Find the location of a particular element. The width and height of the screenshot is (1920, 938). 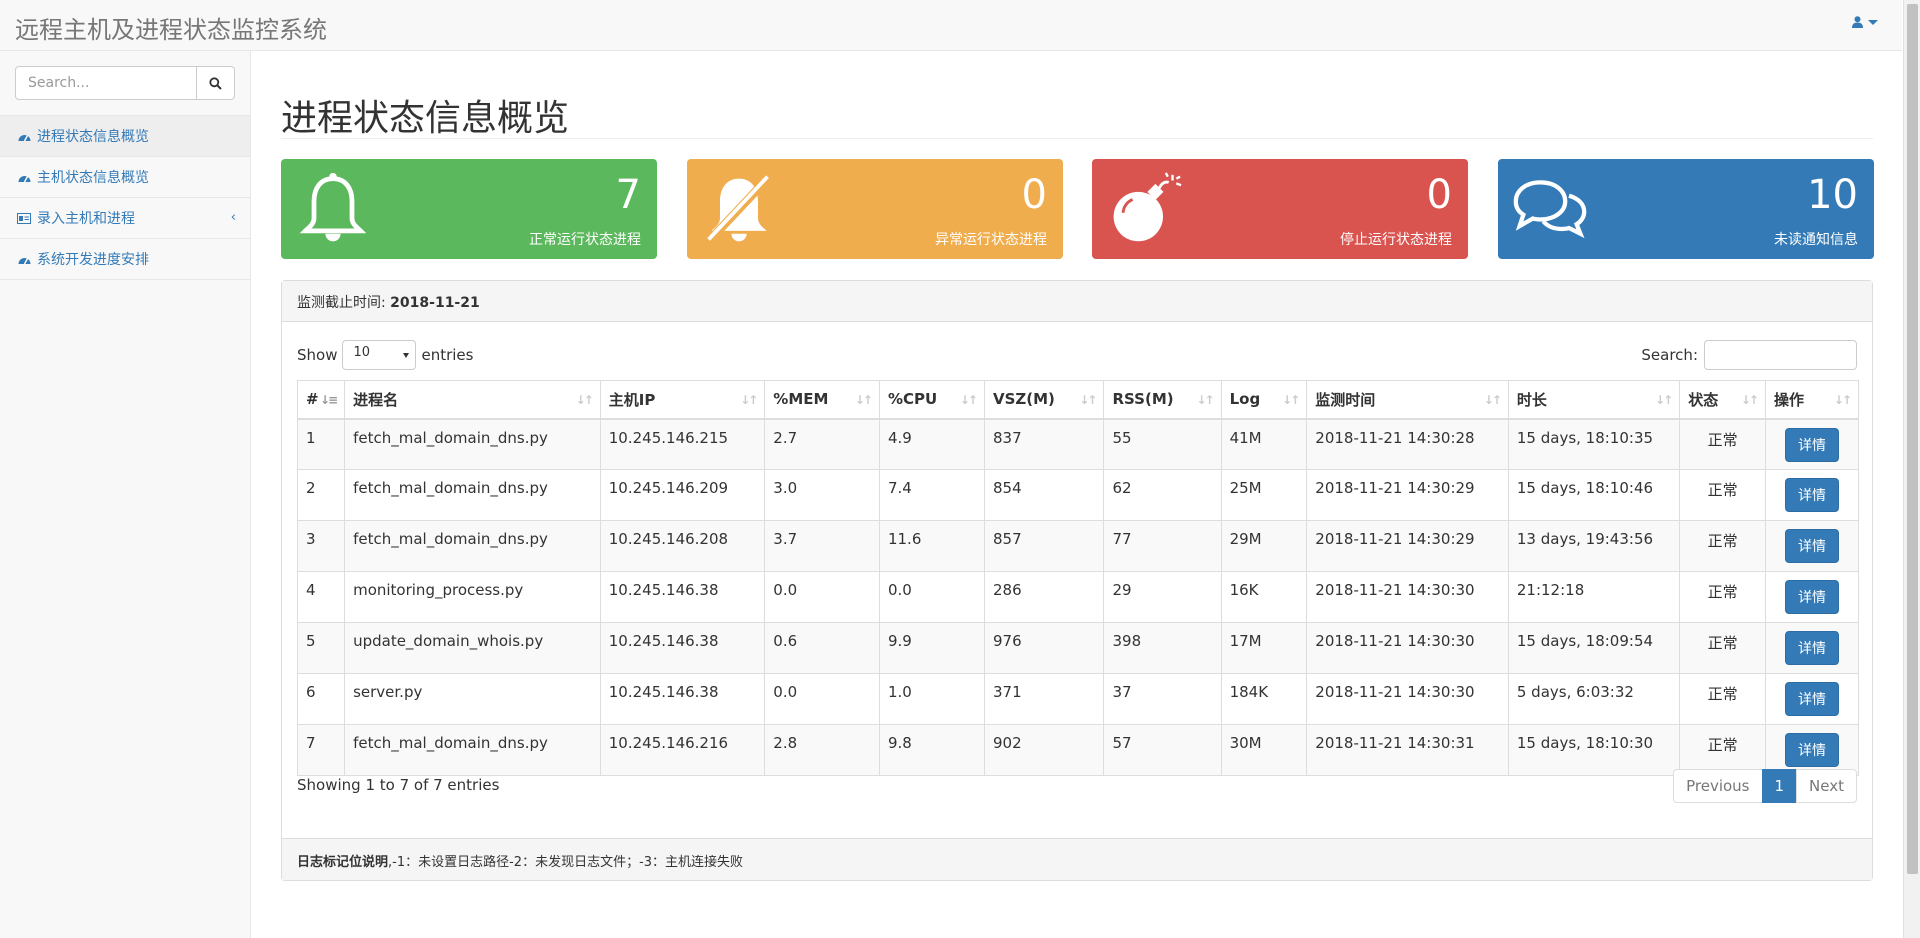

stat-label: 停止运行状态进程 is located at coordinates (1396, 240).